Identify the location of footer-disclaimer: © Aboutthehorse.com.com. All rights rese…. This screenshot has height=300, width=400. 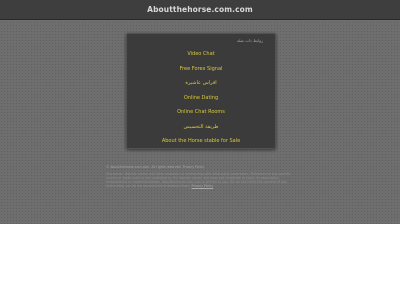
(201, 176).